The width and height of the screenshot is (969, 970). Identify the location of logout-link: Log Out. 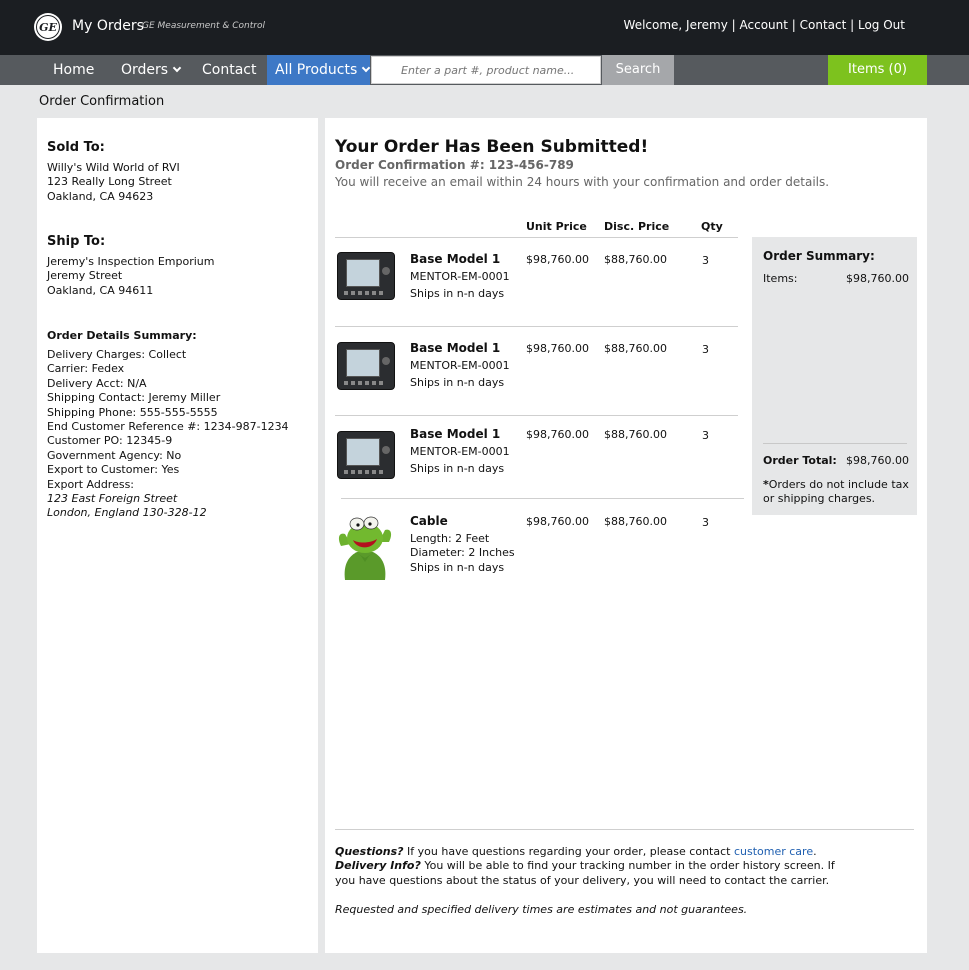
(881, 25).